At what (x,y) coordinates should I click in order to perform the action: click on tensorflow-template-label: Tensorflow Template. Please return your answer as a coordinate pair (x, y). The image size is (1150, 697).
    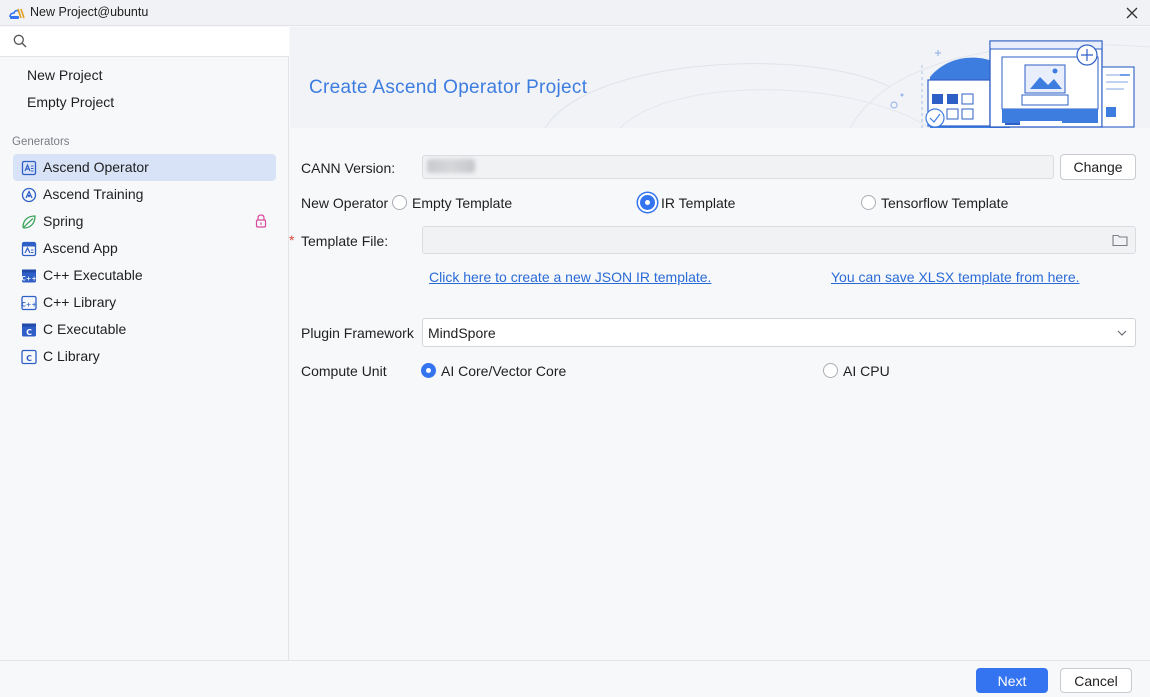
    Looking at the image, I should click on (944, 203).